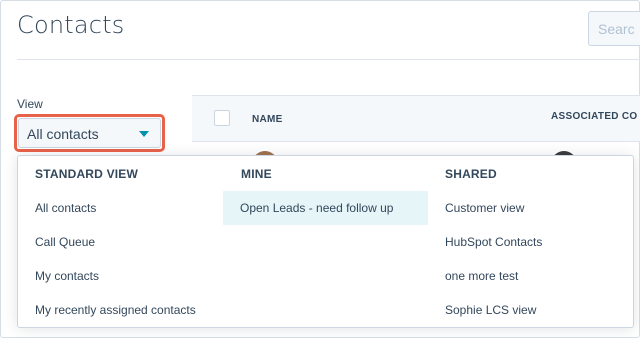 The height and width of the screenshot is (338, 640). I want to click on search-input: Searc, so click(614, 28).